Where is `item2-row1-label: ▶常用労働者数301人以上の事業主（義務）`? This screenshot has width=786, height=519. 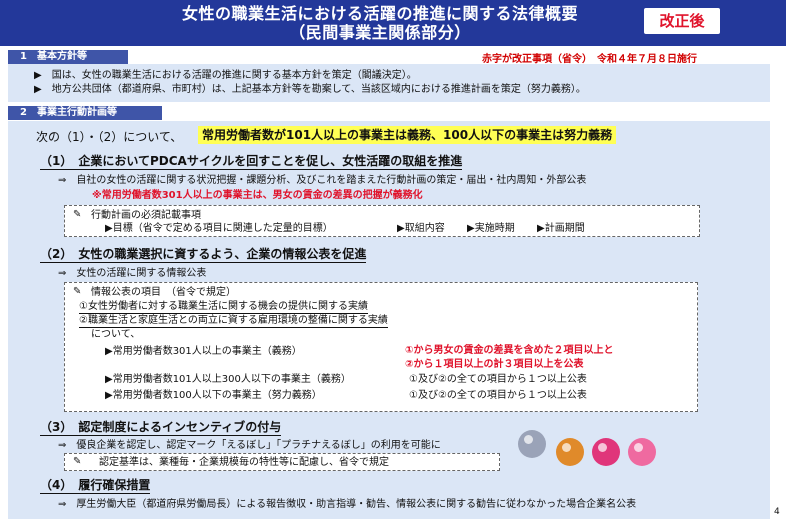 item2-row1-label: ▶常用労働者数301人以上の事業主（義務） is located at coordinates (203, 351).